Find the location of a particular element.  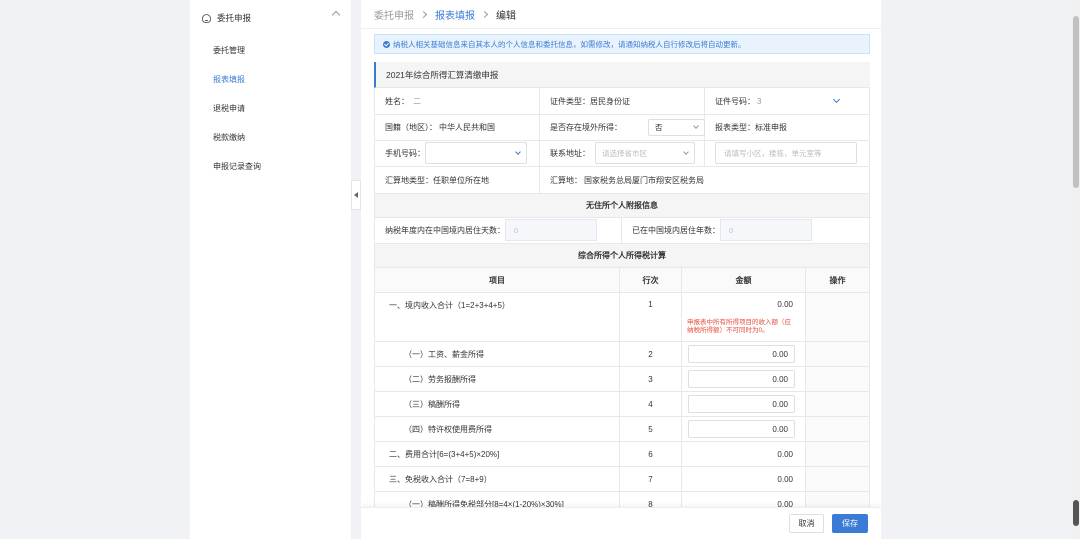

form-row-identity: 姓名： 二 证件类型： 居民身份证 证件号码： 3 is located at coordinates (622, 101).